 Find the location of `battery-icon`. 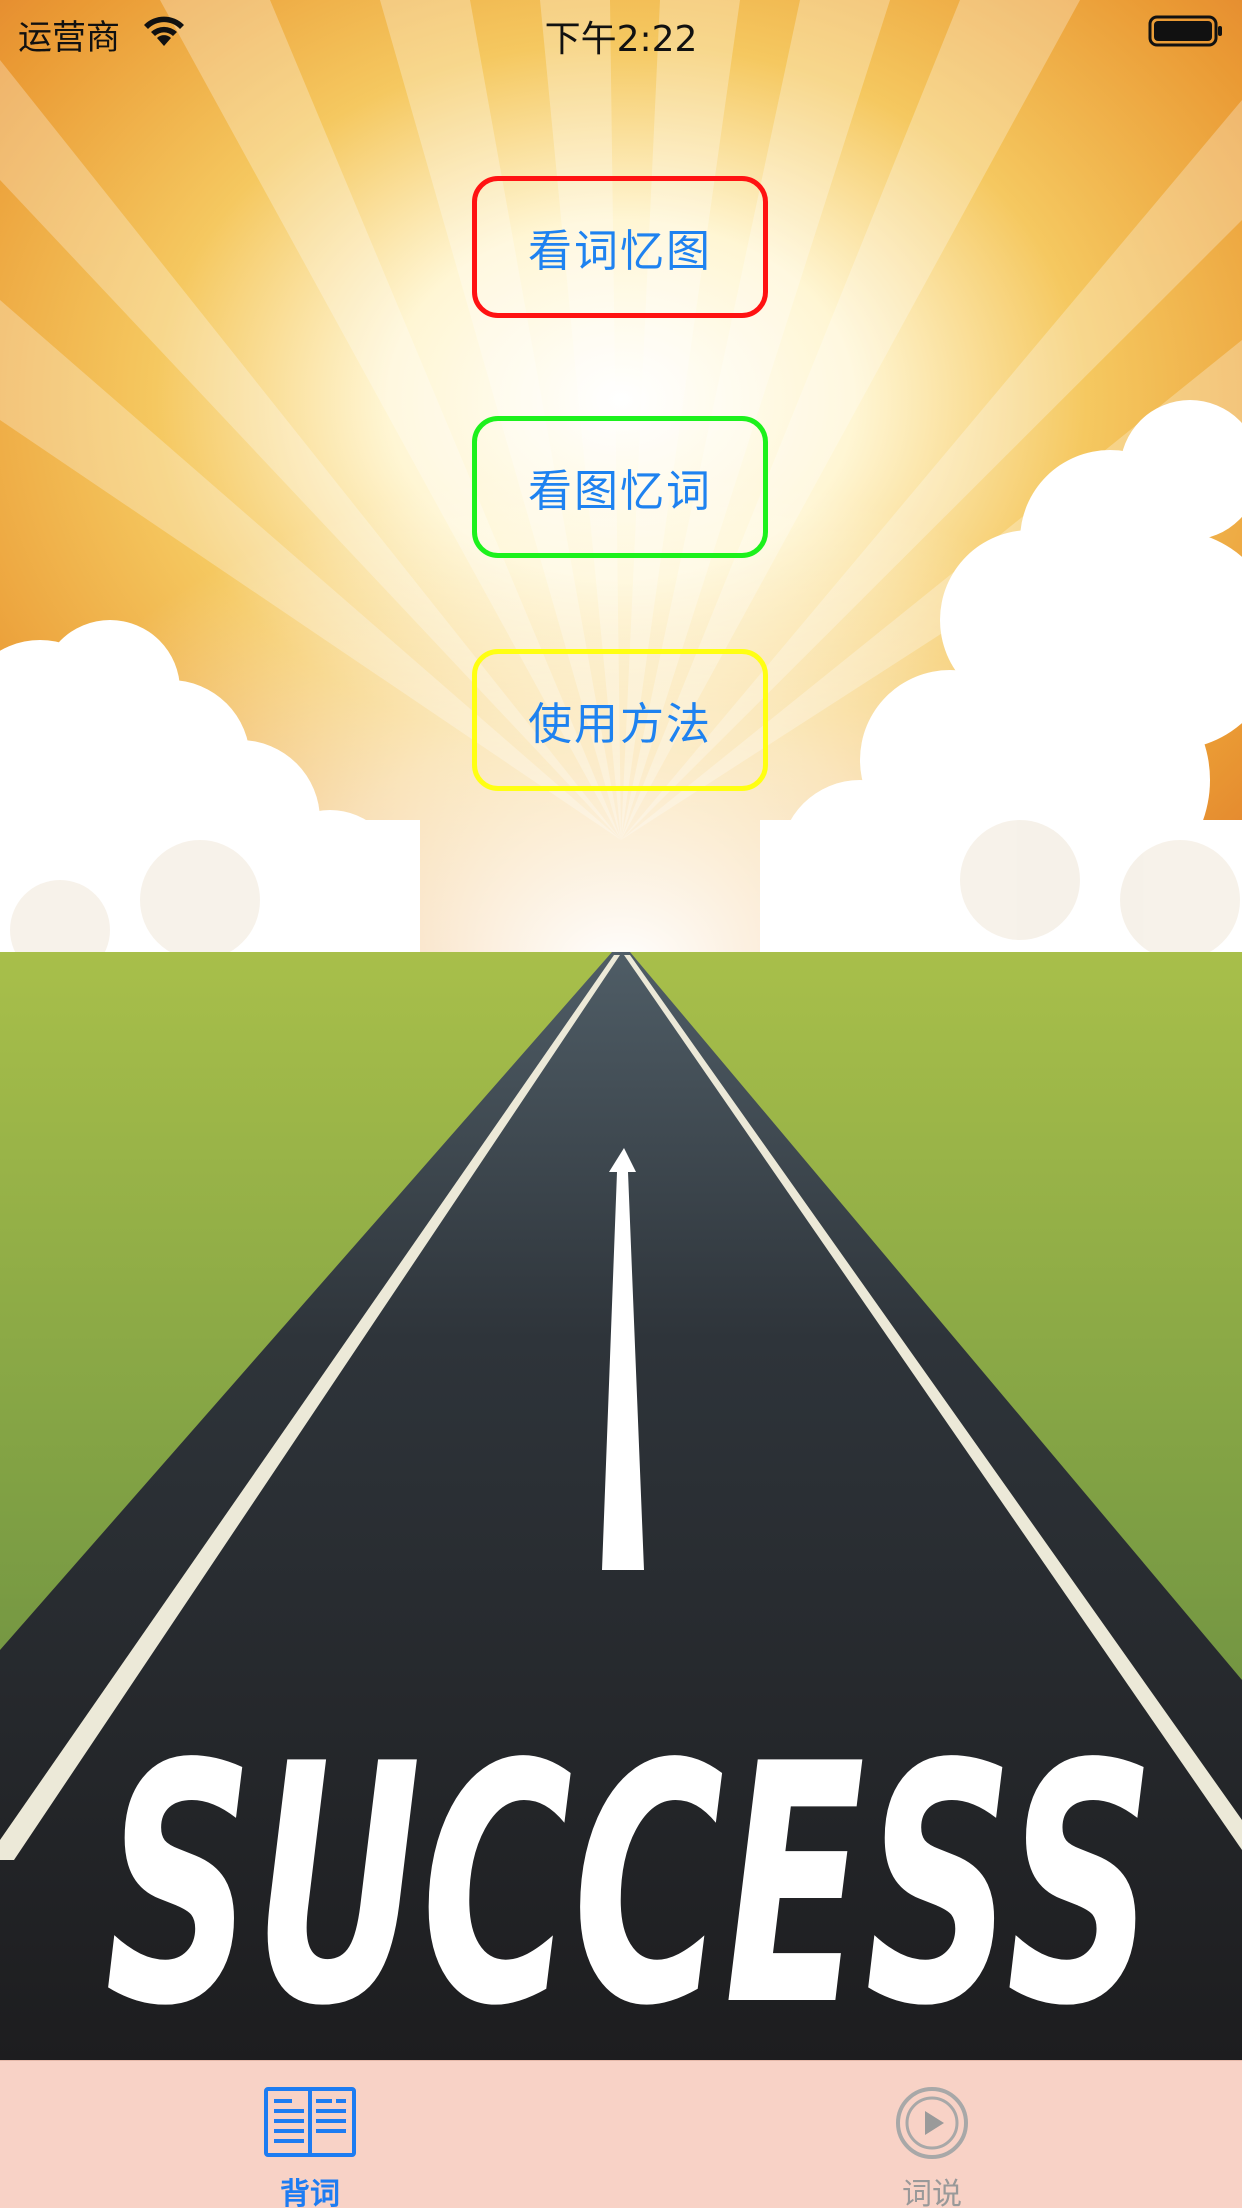

battery-icon is located at coordinates (1185, 31).